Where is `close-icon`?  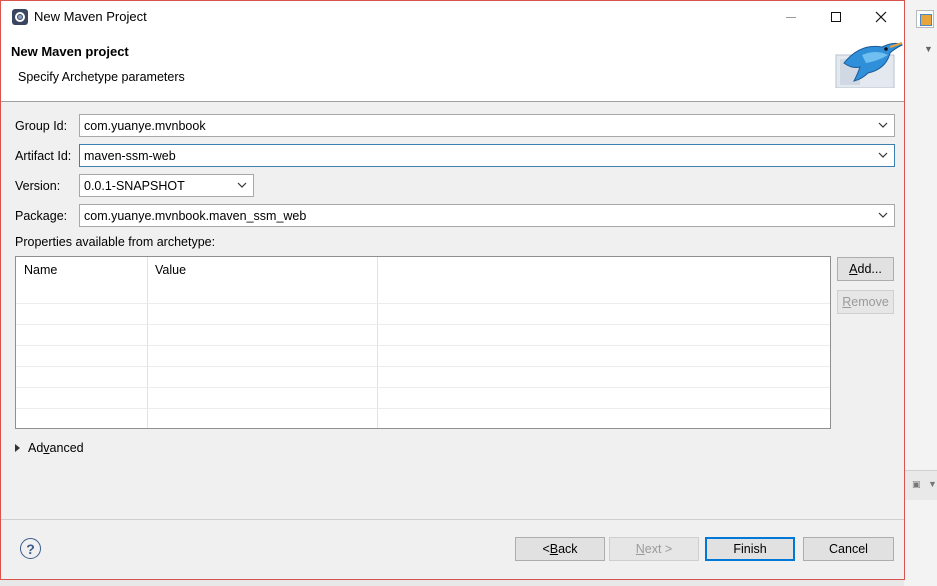
close-icon is located at coordinates (881, 17).